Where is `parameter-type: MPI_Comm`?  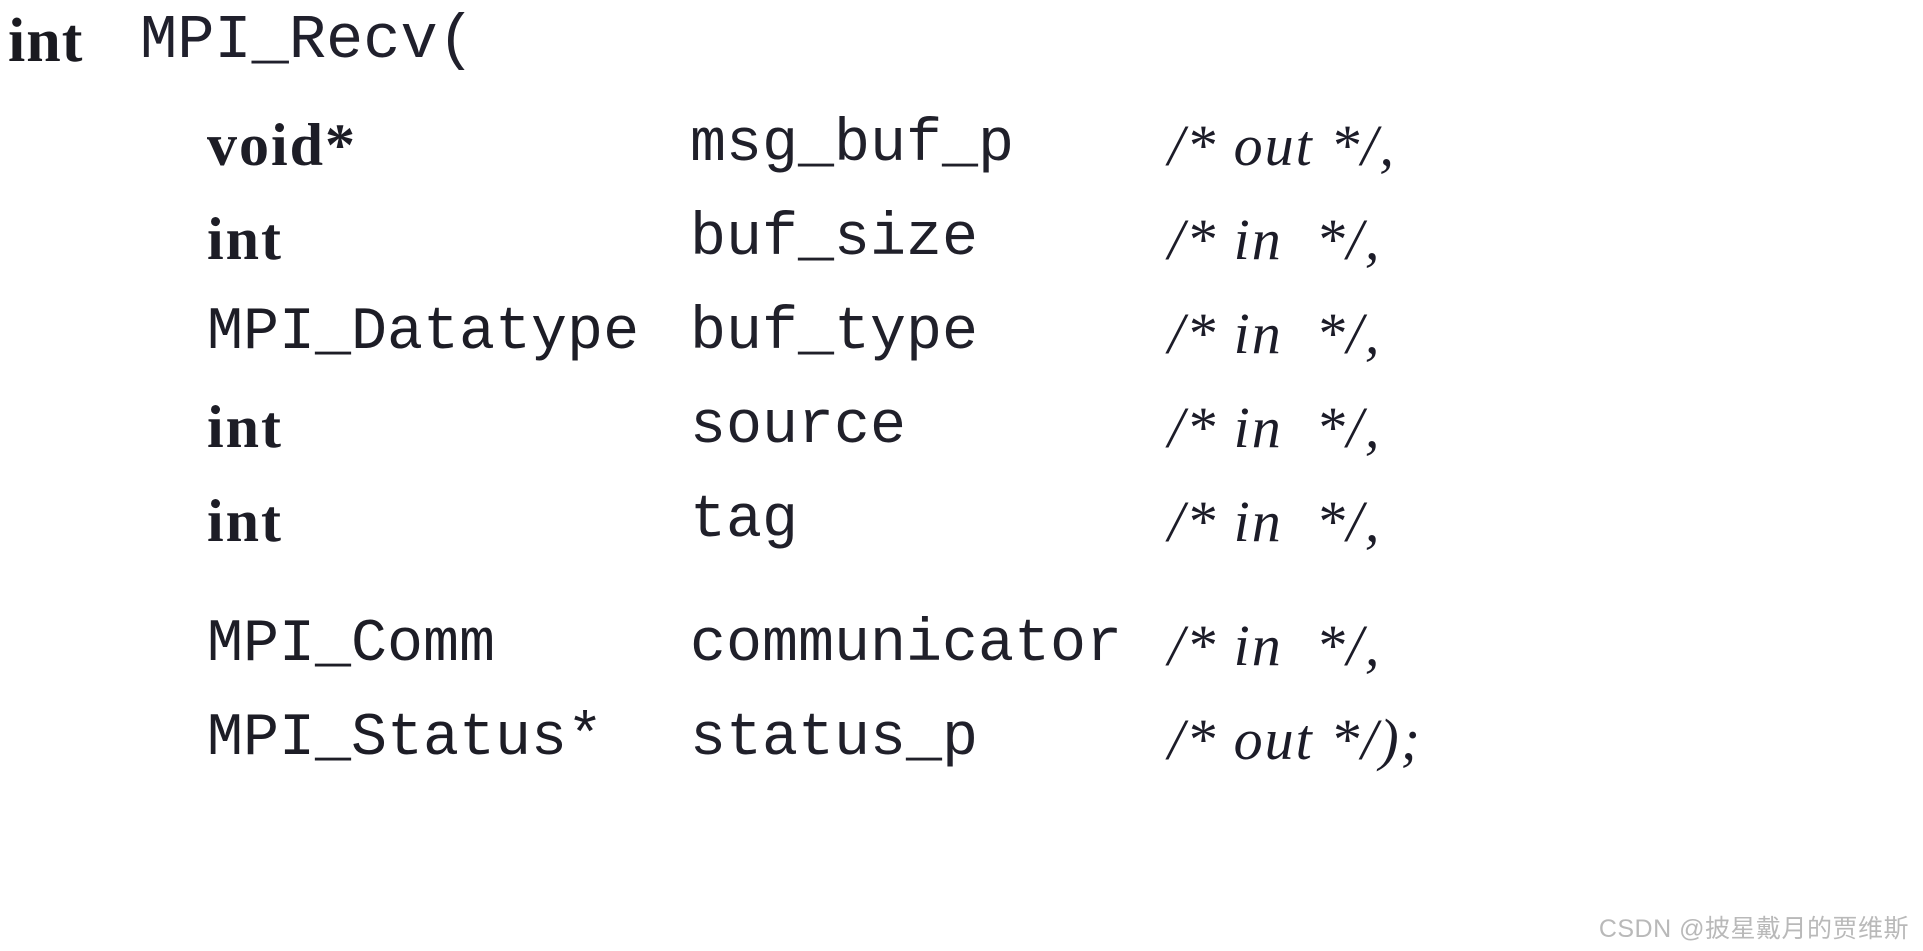
parameter-type: MPI_Comm is located at coordinates (351, 645).